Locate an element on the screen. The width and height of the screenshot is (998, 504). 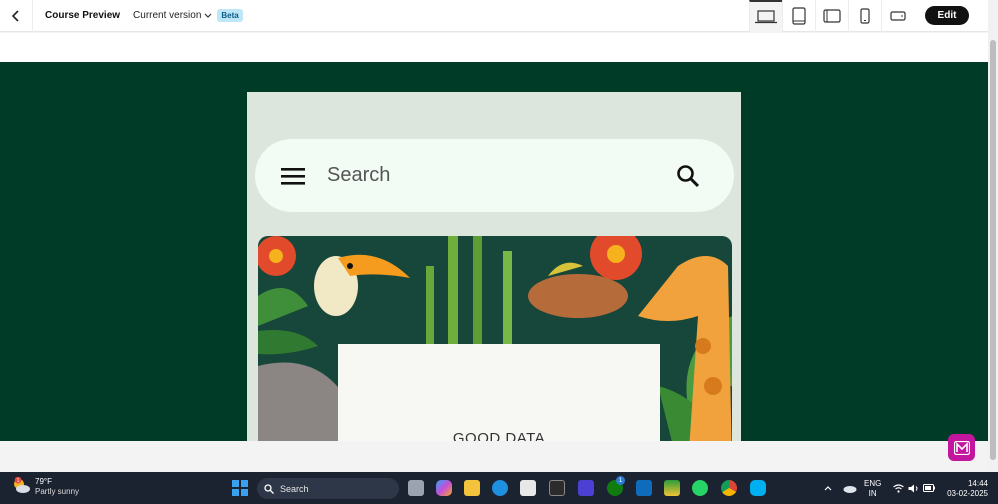
weather-badge-count: 1 is located at coordinates (18, 481).